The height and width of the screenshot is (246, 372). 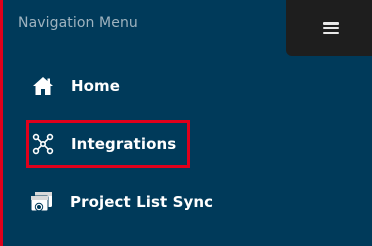 I want to click on nav-item-label: Integrations, so click(x=124, y=144).